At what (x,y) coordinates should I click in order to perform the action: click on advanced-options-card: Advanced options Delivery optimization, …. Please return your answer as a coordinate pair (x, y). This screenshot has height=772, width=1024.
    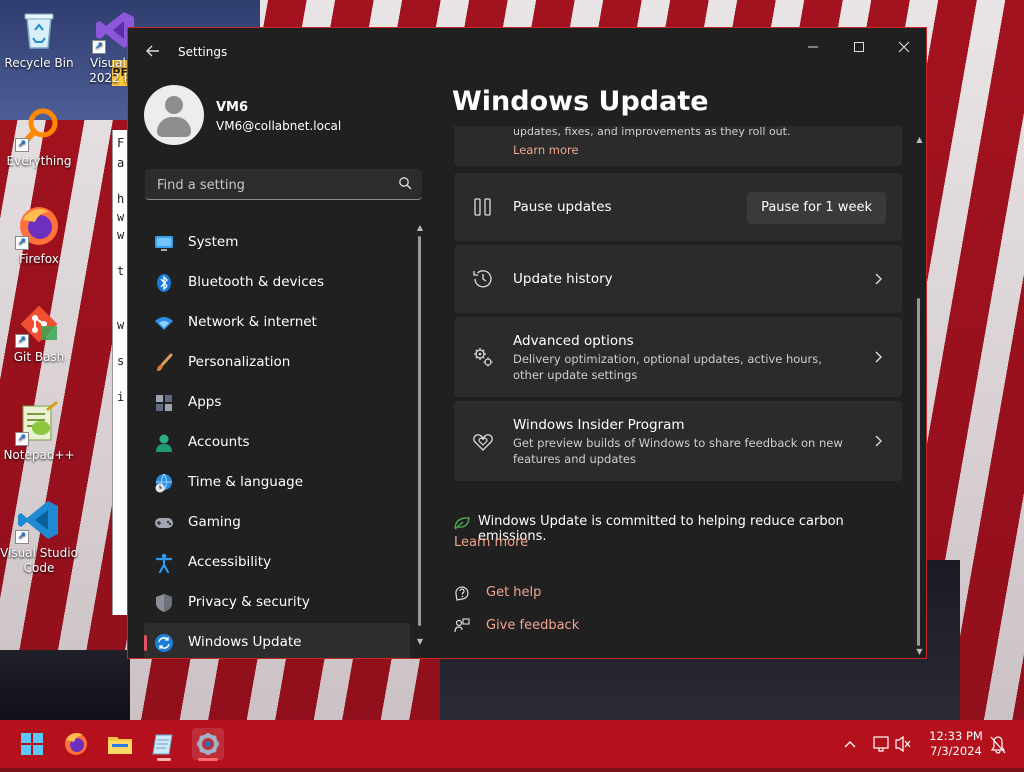
    Looking at the image, I should click on (678, 357).